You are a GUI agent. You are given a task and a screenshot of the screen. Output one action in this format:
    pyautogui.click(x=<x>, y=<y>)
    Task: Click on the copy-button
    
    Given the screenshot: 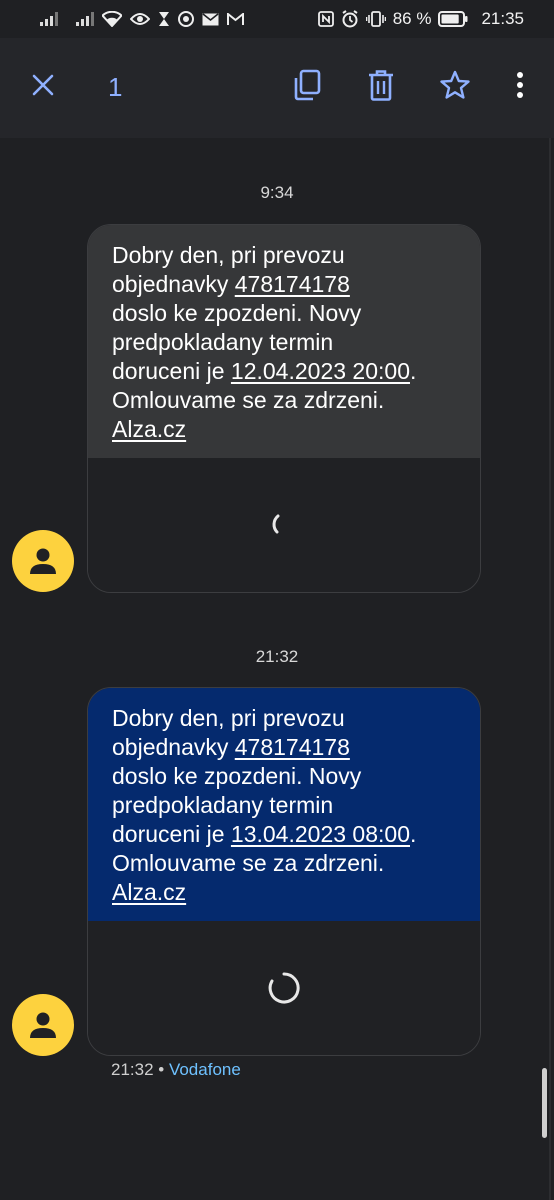 What is the action you would take?
    pyautogui.click(x=307, y=85)
    